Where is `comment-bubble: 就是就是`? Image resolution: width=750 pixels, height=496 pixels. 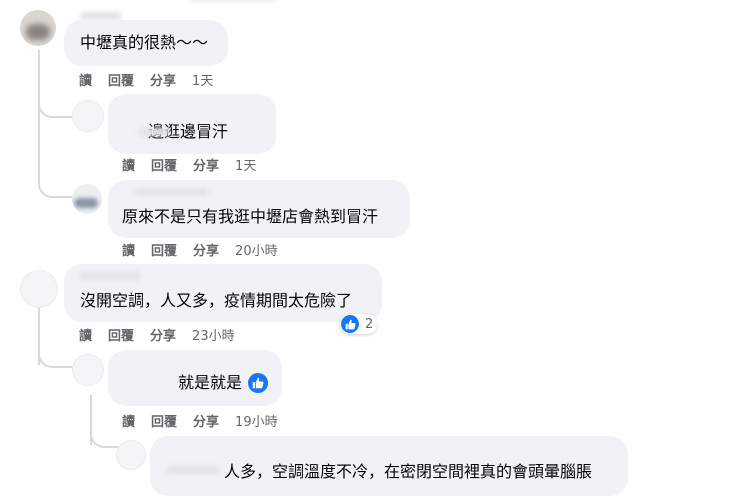
comment-bubble: 就是就是 is located at coordinates (195, 378).